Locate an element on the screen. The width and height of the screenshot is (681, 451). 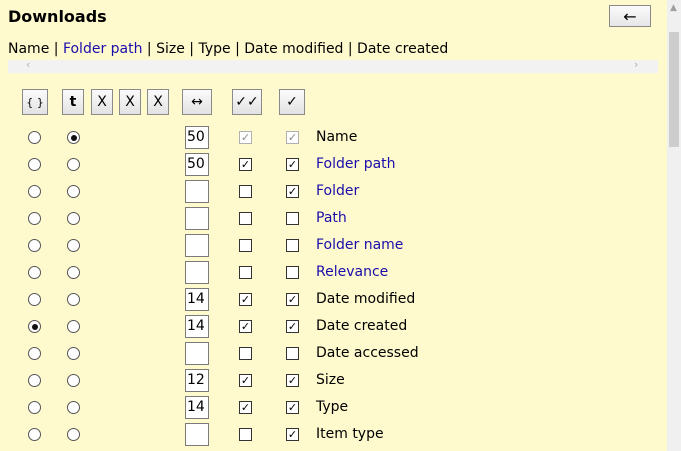
enabled-checkbox-relevance is located at coordinates (292, 272).